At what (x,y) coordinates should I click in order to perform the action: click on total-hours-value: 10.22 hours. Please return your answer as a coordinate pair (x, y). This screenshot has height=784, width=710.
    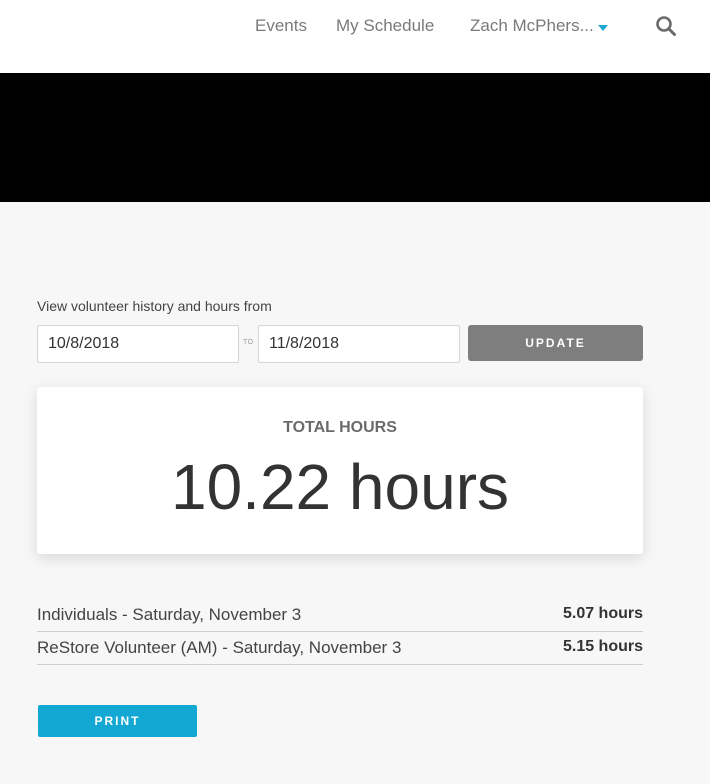
    Looking at the image, I should click on (340, 487).